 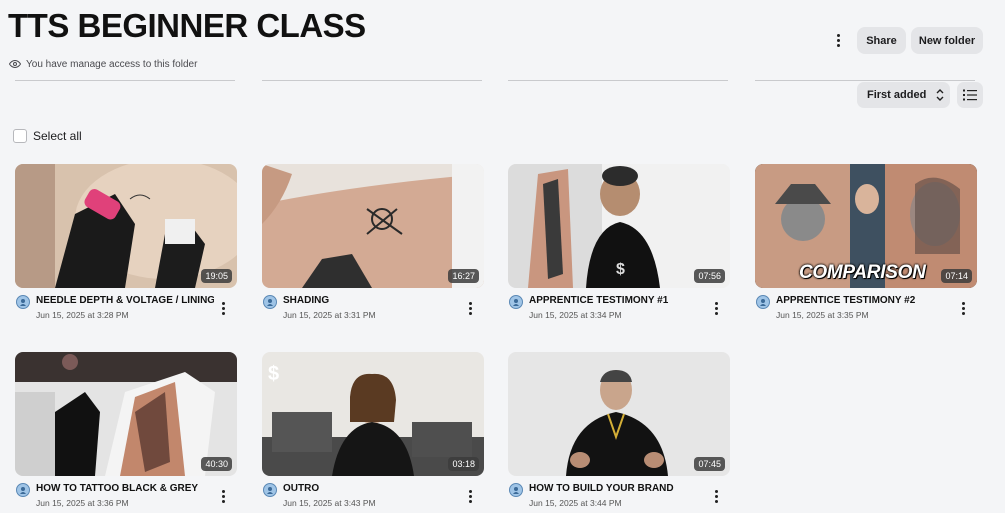 I want to click on video-card: 16:27 SHADING Jun 15, 2025 at 3:31 PM, so click(x=373, y=244).